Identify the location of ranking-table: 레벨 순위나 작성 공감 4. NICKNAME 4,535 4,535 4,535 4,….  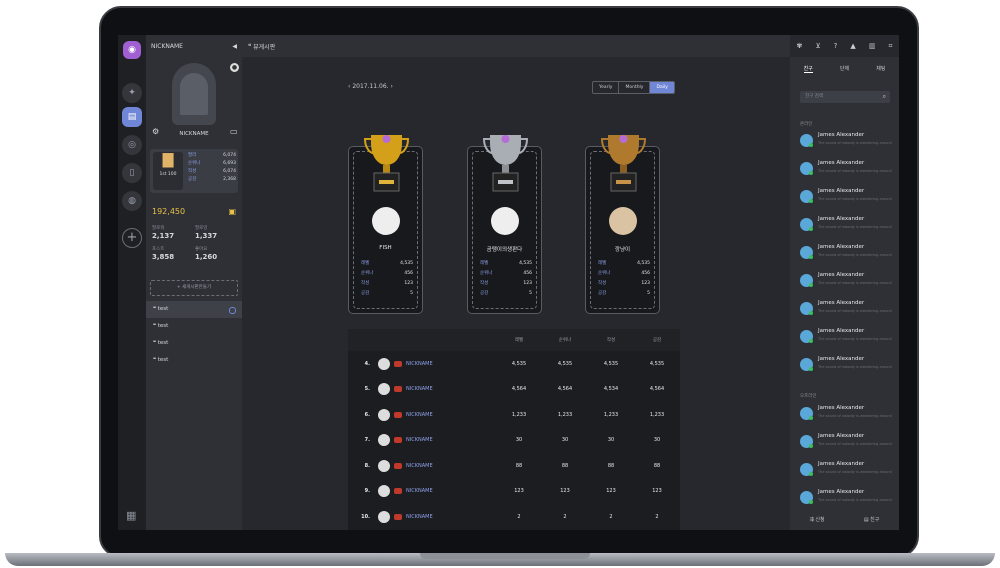
(514, 429).